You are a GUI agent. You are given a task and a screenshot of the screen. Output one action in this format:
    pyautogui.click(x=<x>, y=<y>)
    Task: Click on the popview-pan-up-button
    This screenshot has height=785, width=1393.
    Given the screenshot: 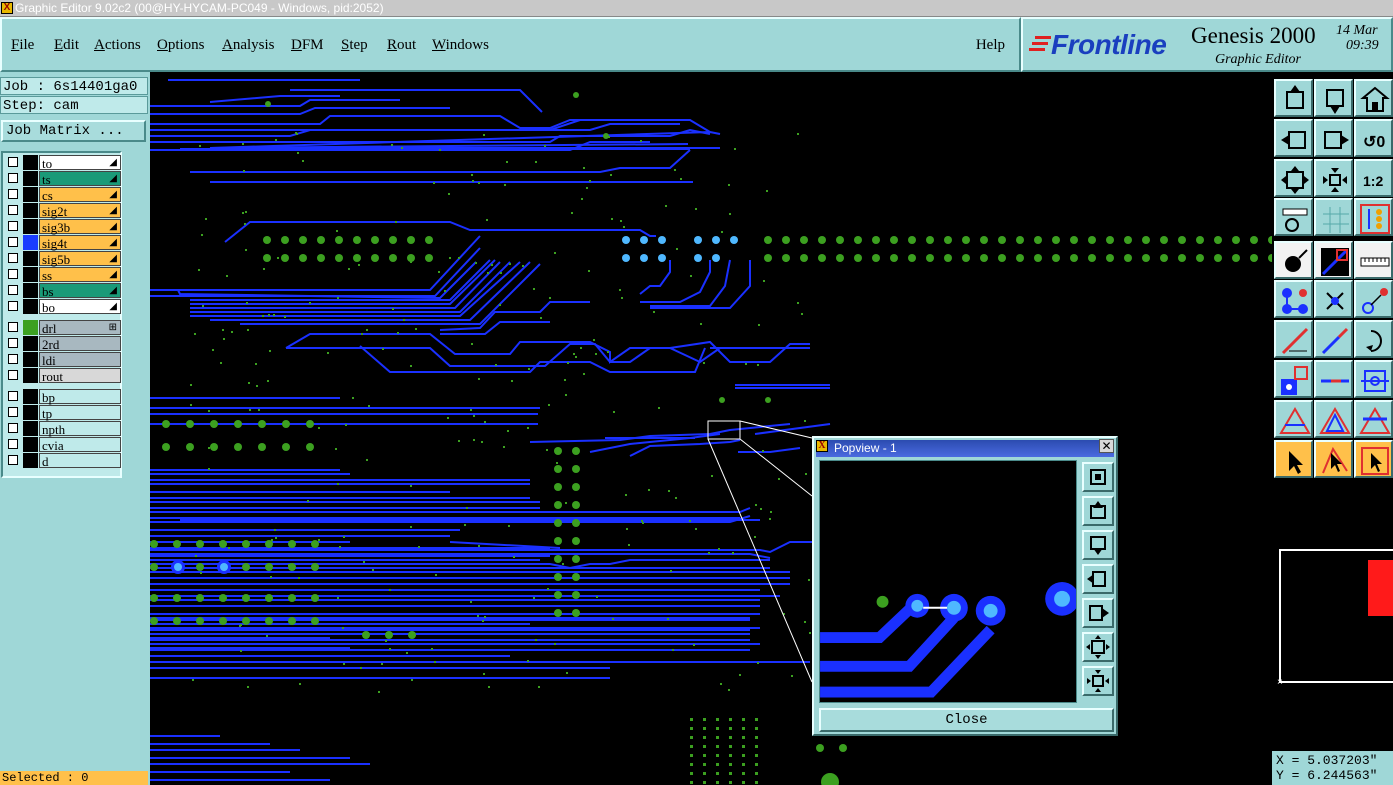 What is the action you would take?
    pyautogui.click(x=1098, y=511)
    